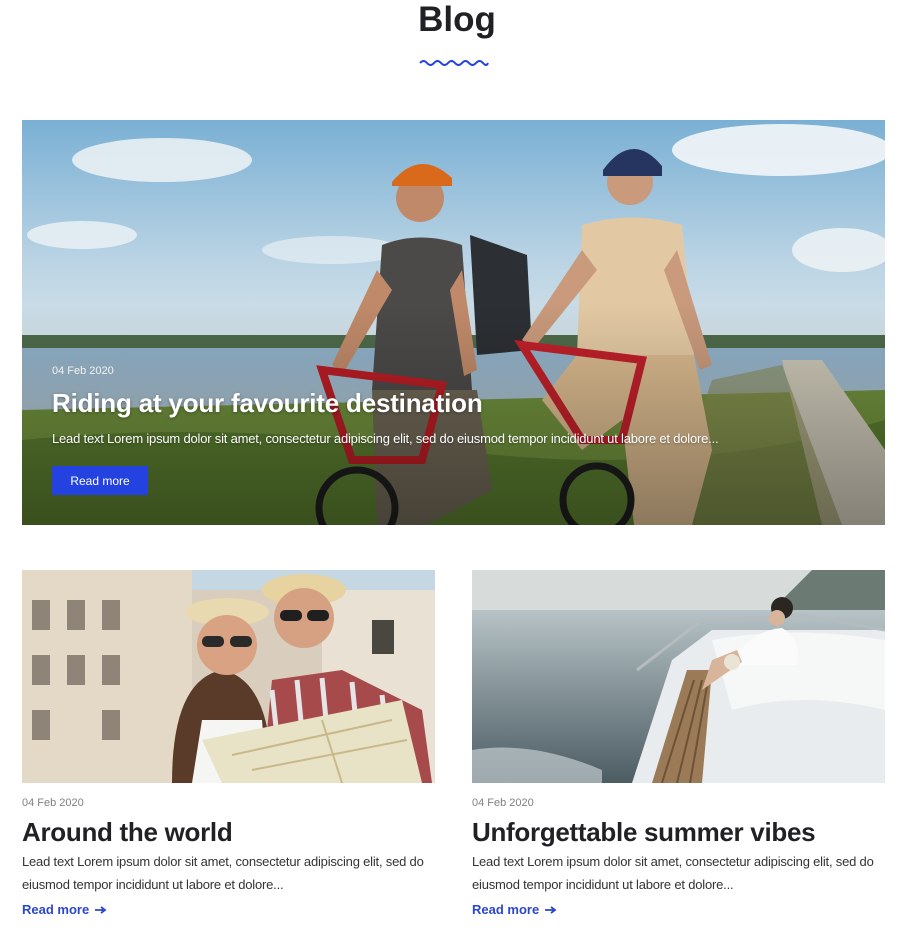 Image resolution: width=914 pixels, height=939 pixels. What do you see at coordinates (454, 63) in the screenshot?
I see `wavy-underline-icon` at bounding box center [454, 63].